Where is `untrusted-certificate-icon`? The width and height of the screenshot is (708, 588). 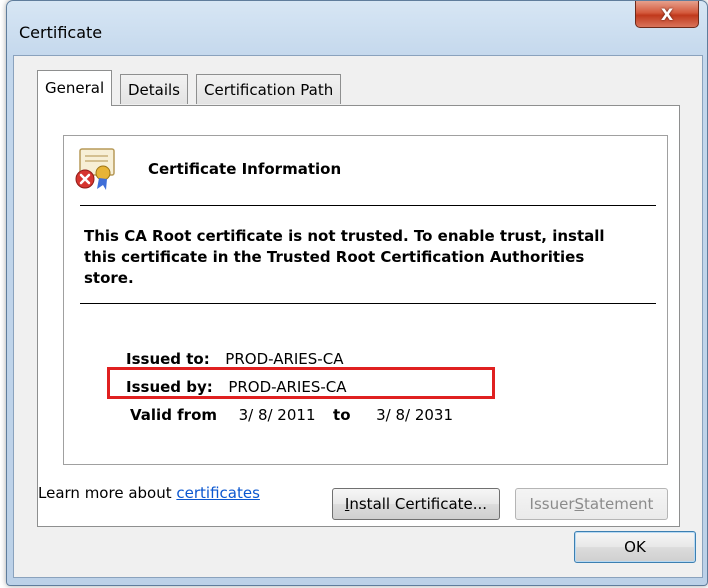
untrusted-certificate-icon is located at coordinates (95, 169).